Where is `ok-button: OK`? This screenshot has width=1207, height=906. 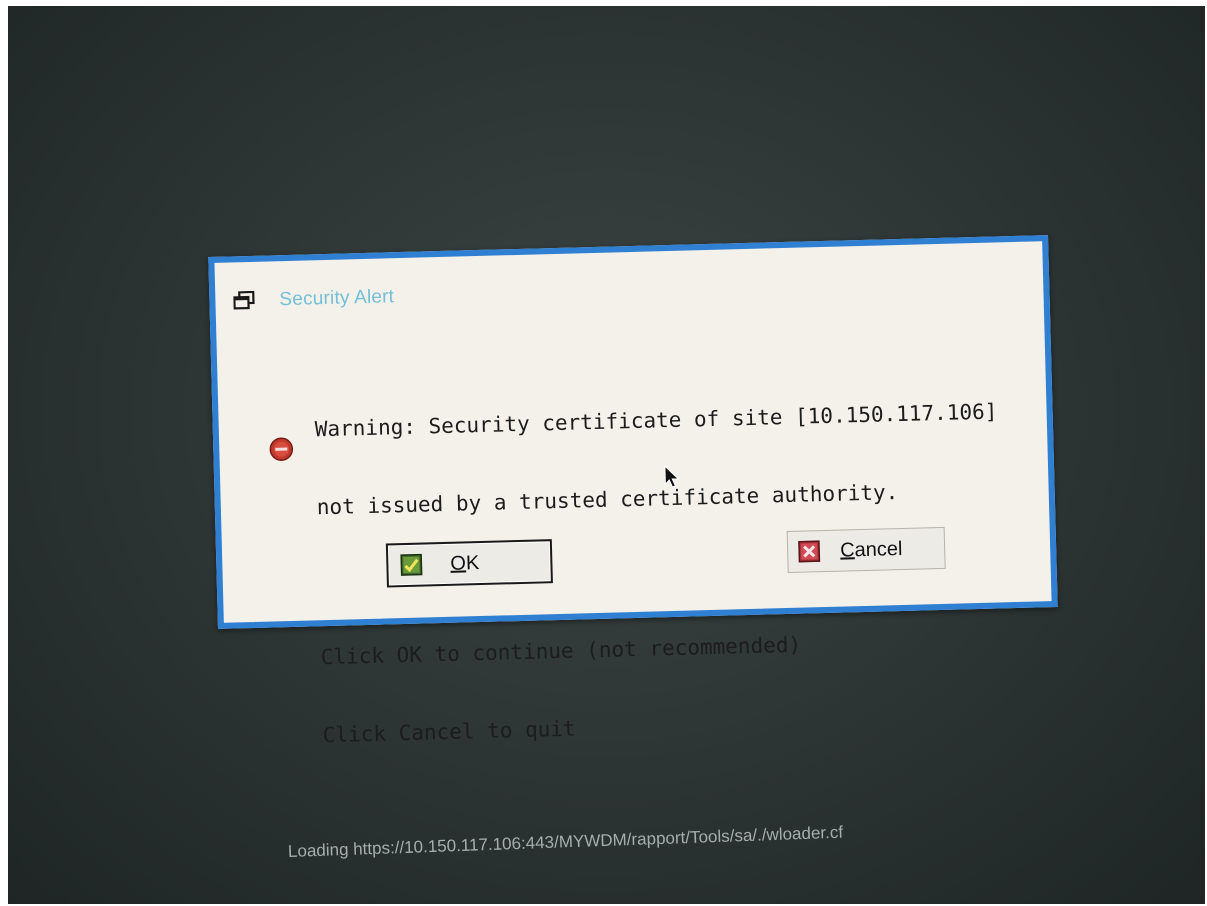
ok-button: OK is located at coordinates (469, 563).